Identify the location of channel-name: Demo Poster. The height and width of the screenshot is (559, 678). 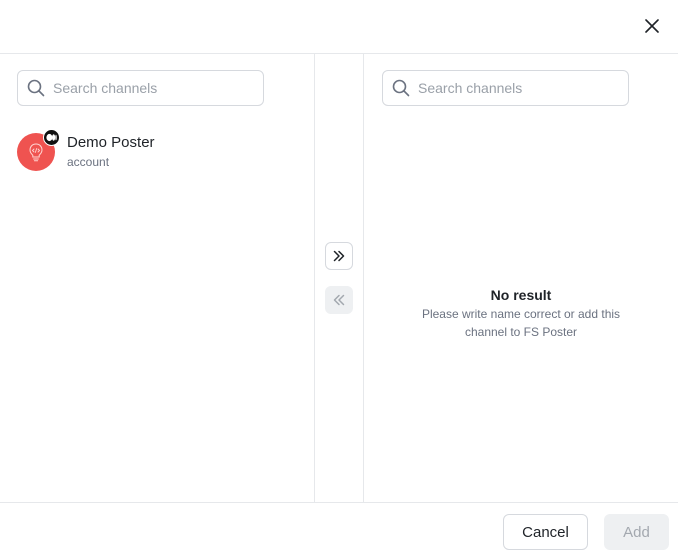
(111, 142).